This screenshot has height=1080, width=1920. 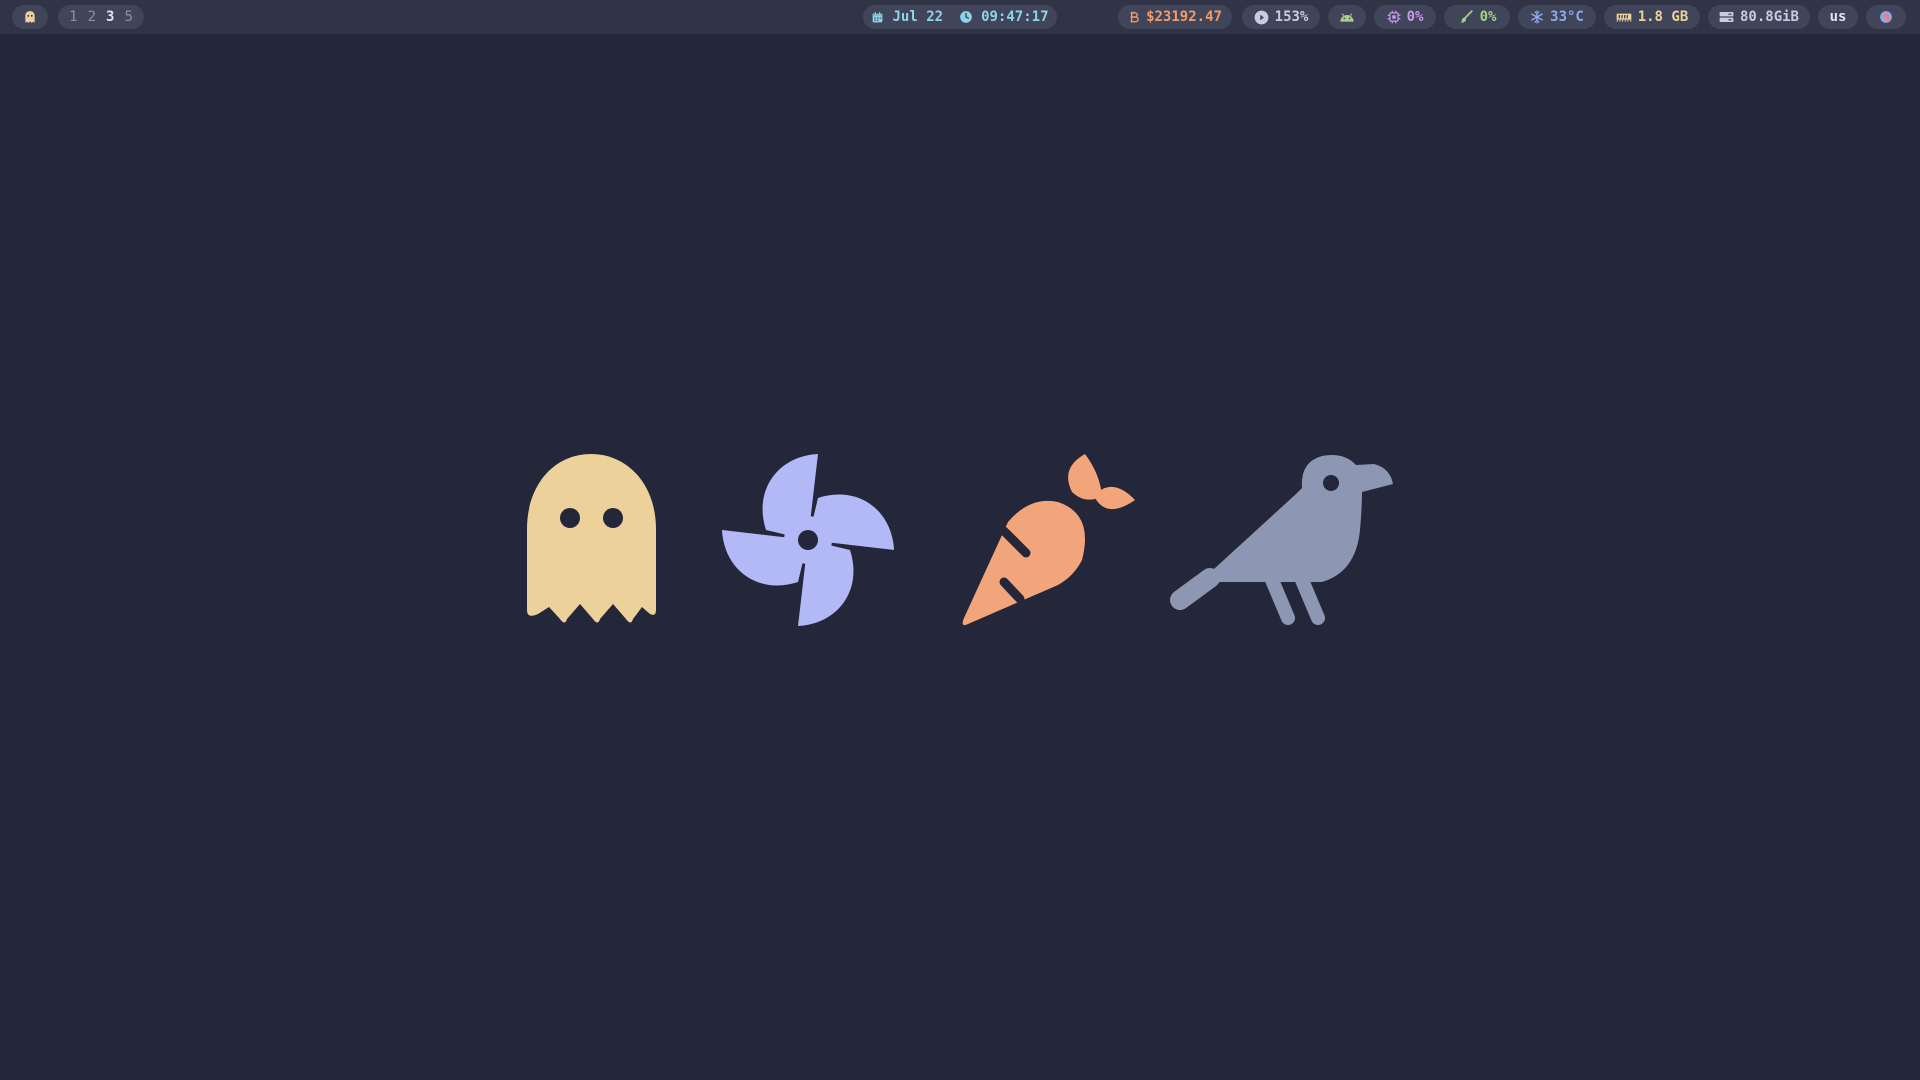 I want to click on pinwheel-icon, so click(x=808, y=540).